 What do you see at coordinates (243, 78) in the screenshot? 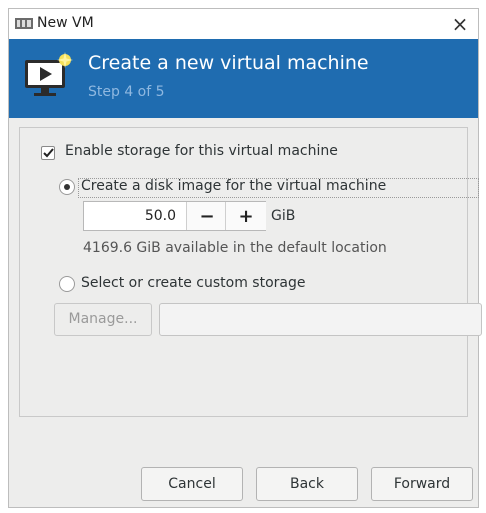
I see `header-banner: Create a new virtual machine Step 4 of 5` at bounding box center [243, 78].